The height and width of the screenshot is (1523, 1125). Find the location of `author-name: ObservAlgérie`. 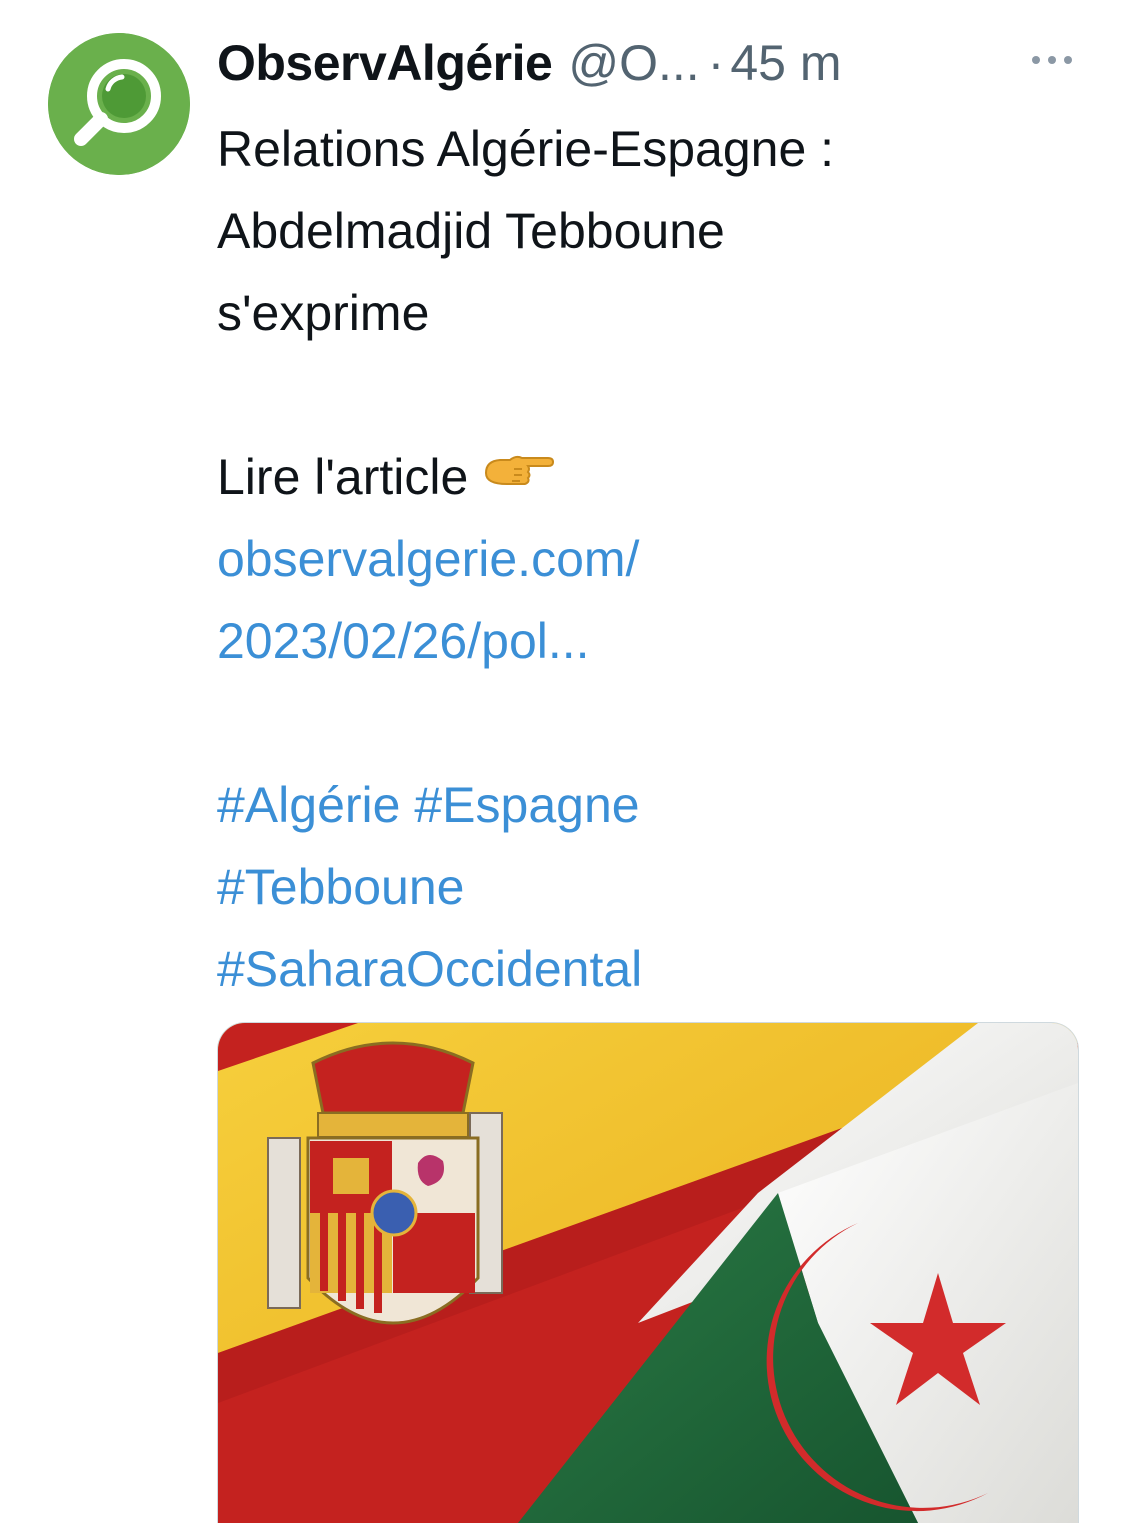

author-name: ObservAlgérie is located at coordinates (385, 63).